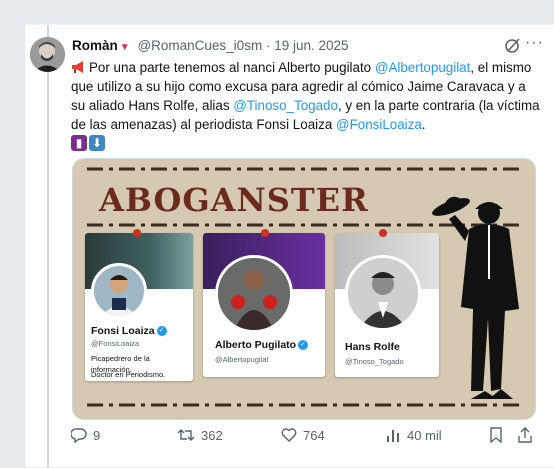 The image size is (554, 468). Describe the element at coordinates (262, 345) in the screenshot. I see `card-name: Alberto Pugilato ✓` at that location.